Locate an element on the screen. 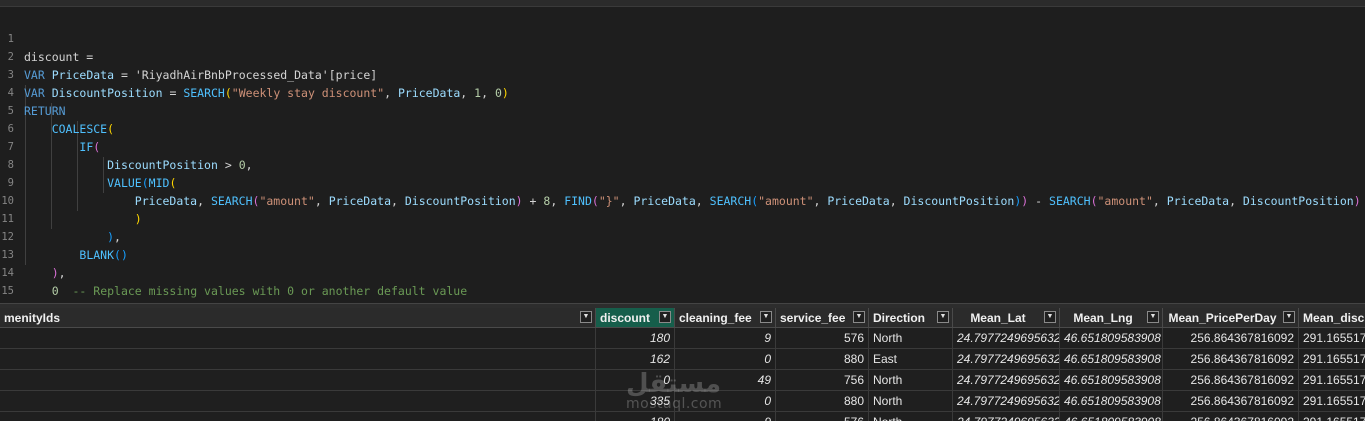  column-header-label: Mean_Lng is located at coordinates (1103, 318).